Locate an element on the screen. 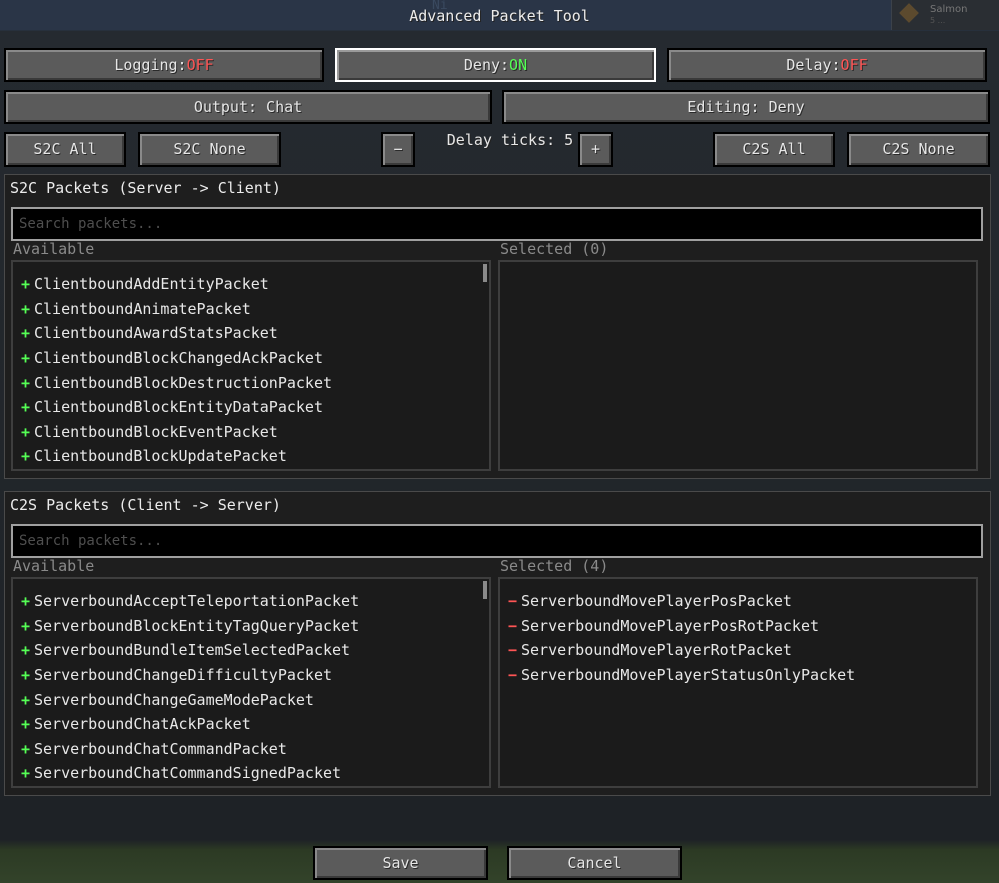 This screenshot has height=883, width=999. packet-name: ServerboundMovePlayerPosPacket is located at coordinates (656, 601).